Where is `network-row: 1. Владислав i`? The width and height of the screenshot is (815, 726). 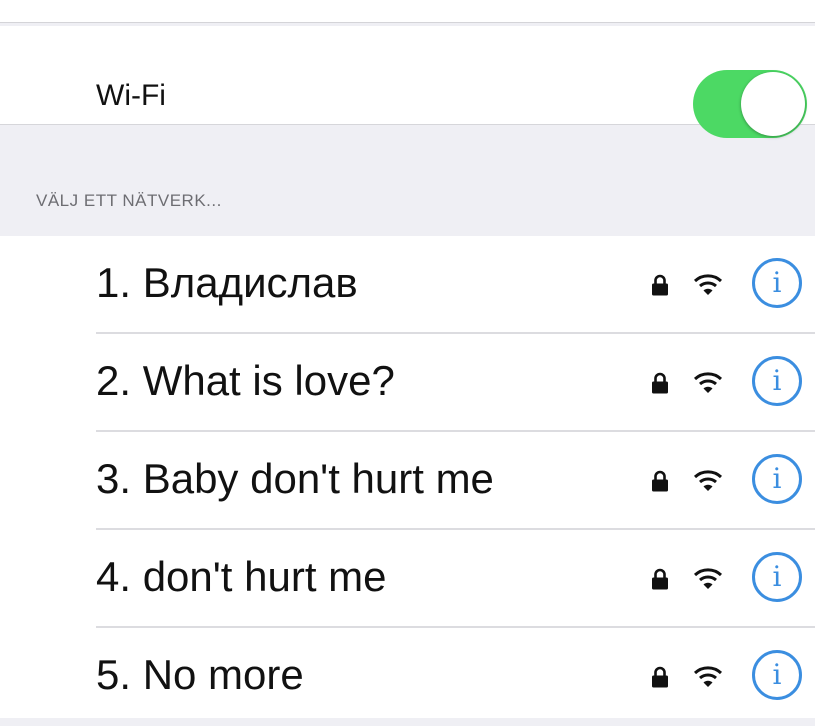
network-row: 1. Владислав i is located at coordinates (407, 285).